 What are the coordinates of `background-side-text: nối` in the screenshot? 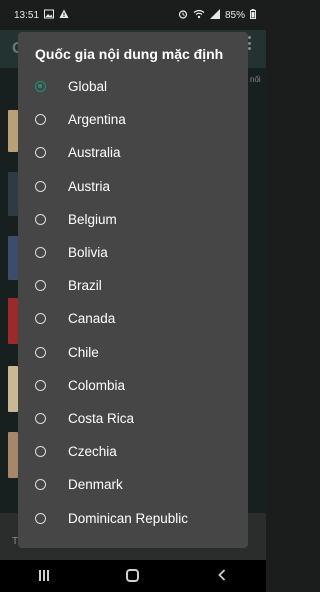 It's located at (255, 79).